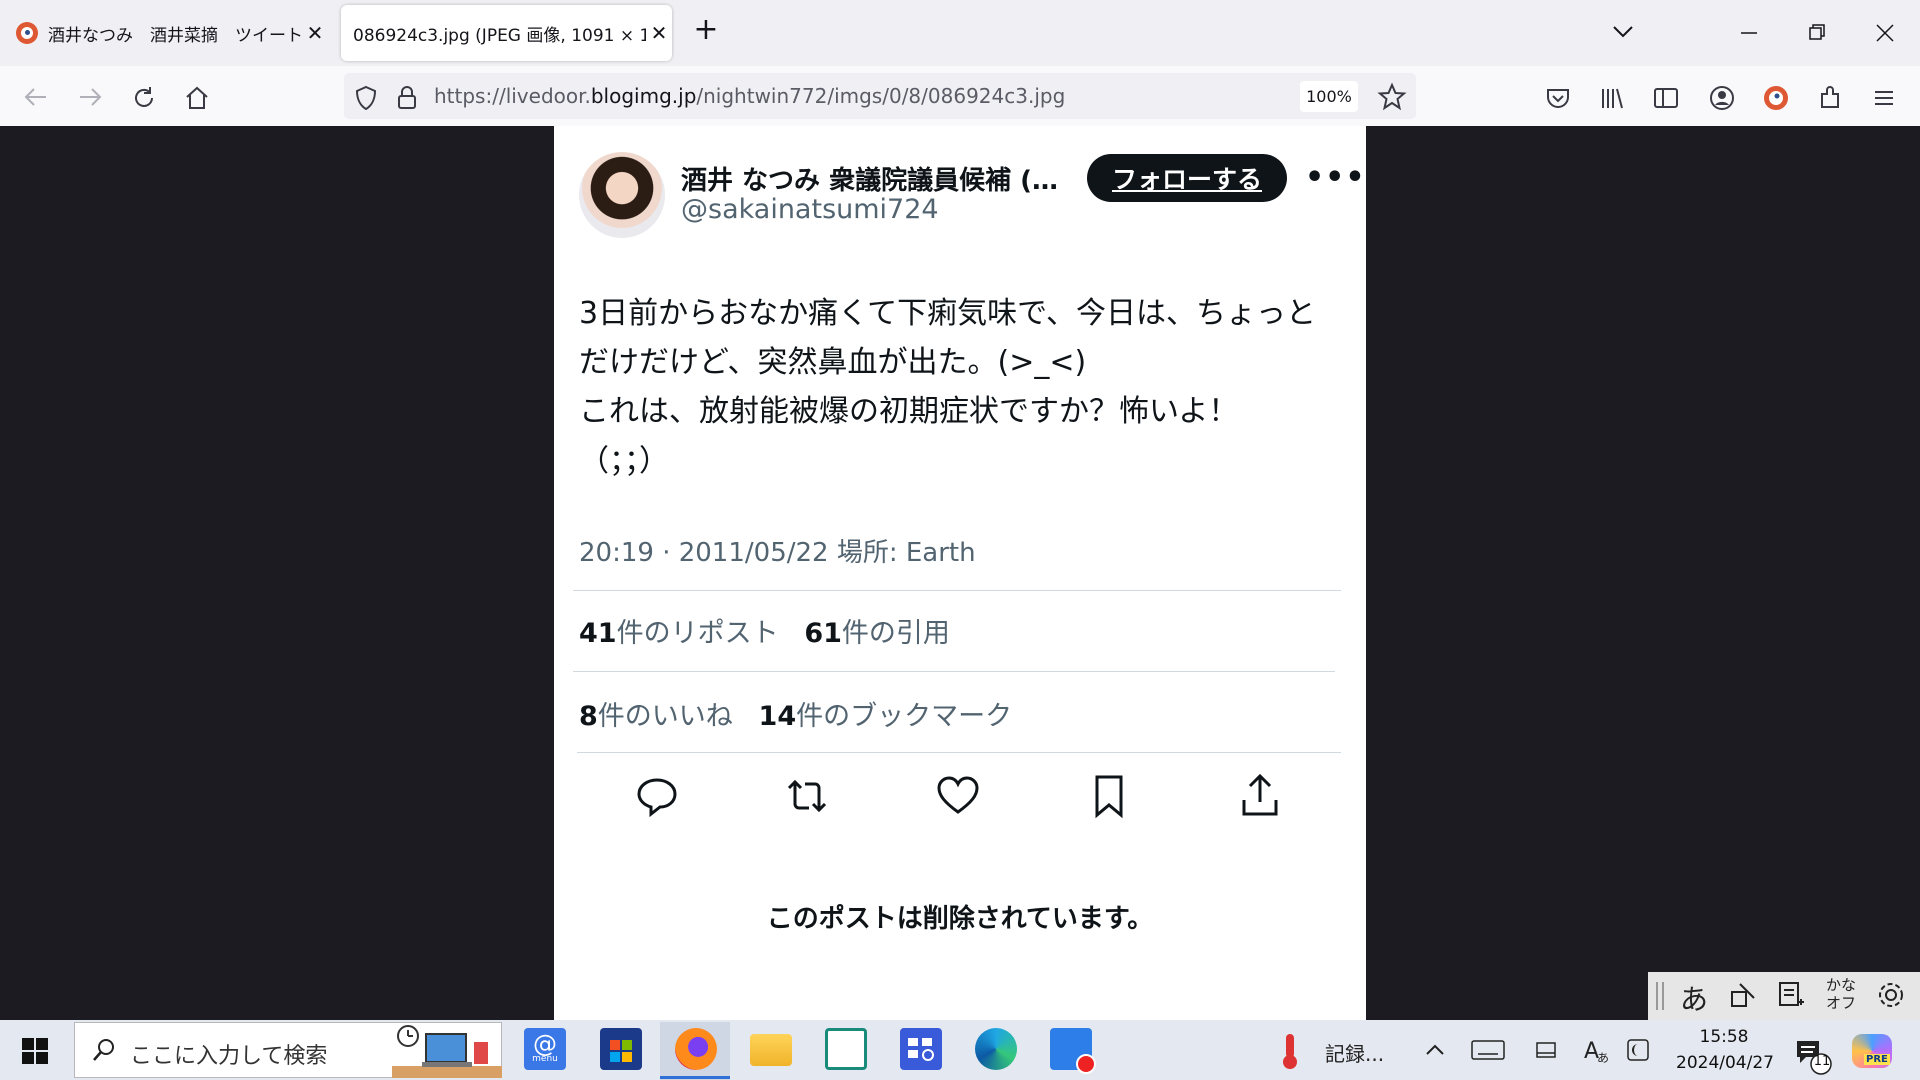 Image resolution: width=1920 pixels, height=1080 pixels. What do you see at coordinates (1603, 1057) in the screenshot?
I see `svg-text: あ` at bounding box center [1603, 1057].